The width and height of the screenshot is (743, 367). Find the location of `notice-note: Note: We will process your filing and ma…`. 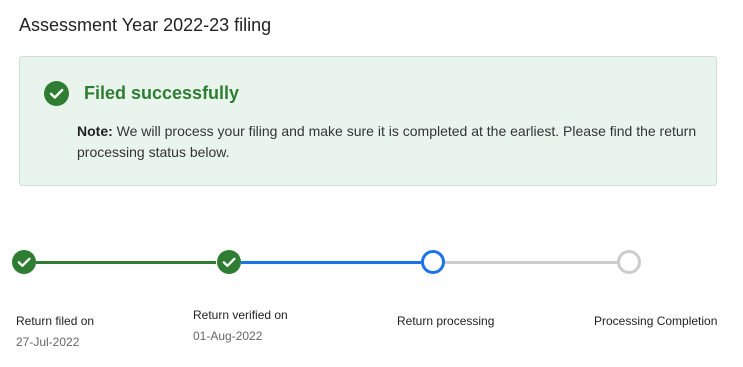

notice-note: Note: We will process your filing and ma… is located at coordinates (392, 142).